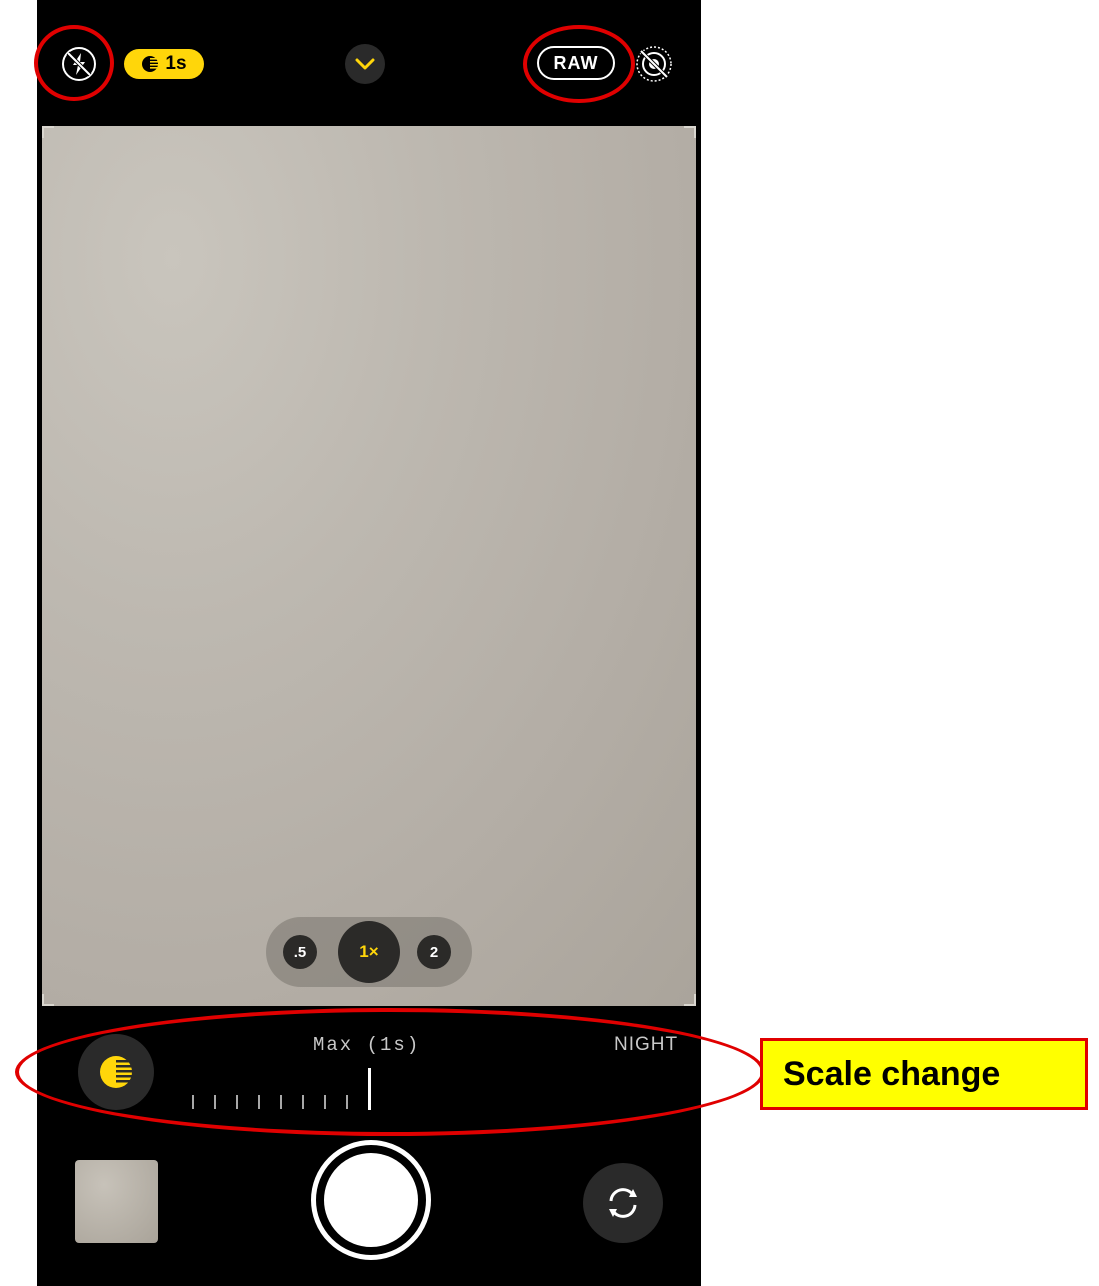 This screenshot has height=1286, width=1099. I want to click on zoom-0-5-label: .5, so click(300, 952).